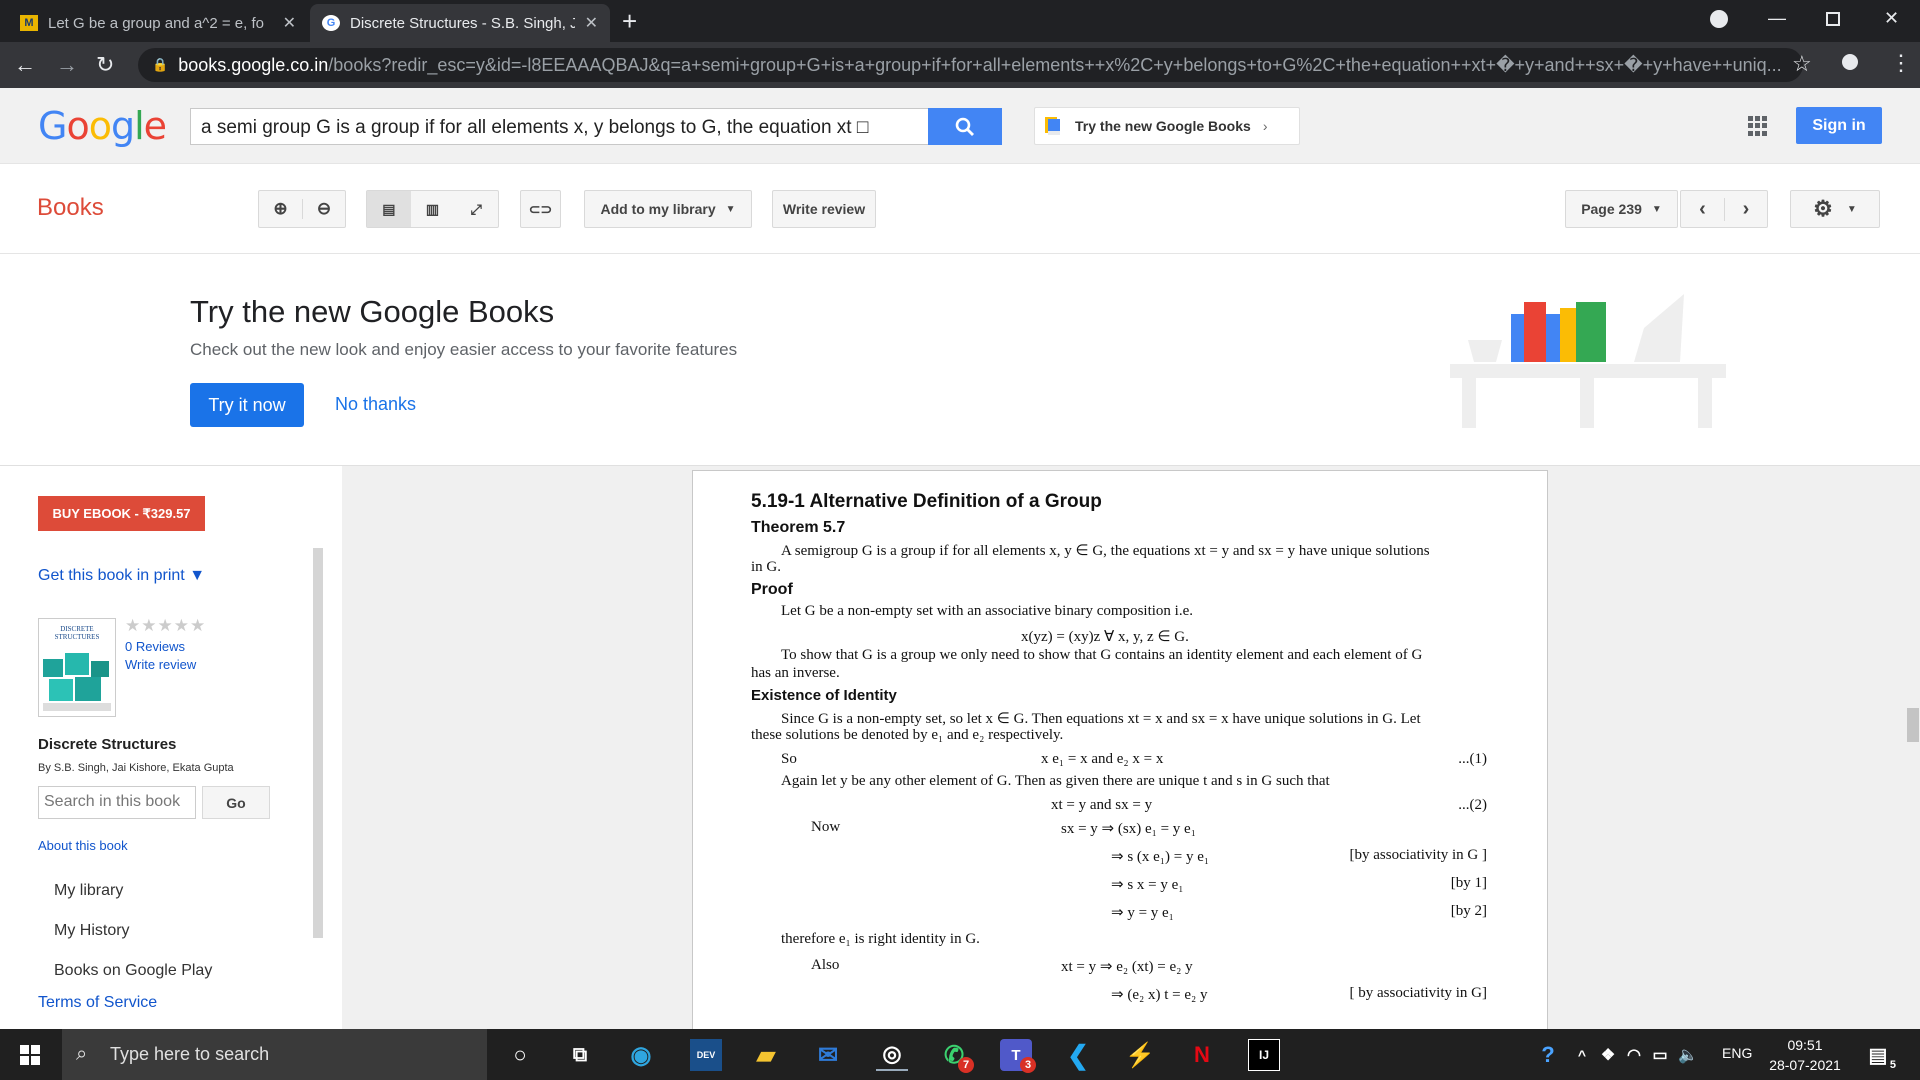 The image size is (1920, 1080). Describe the element at coordinates (155, 126) in the screenshot. I see `logo-letter: e` at that location.